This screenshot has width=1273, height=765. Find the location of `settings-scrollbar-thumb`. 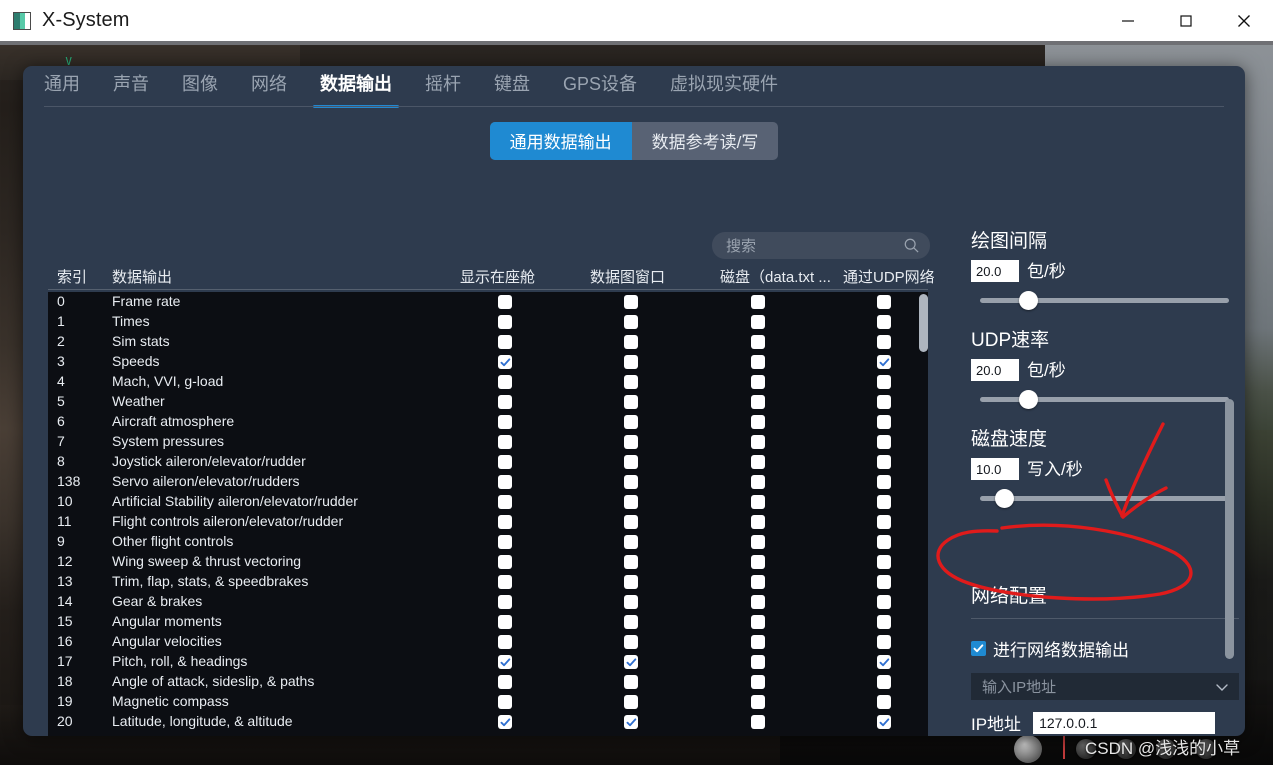

settings-scrollbar-thumb is located at coordinates (1229, 529).